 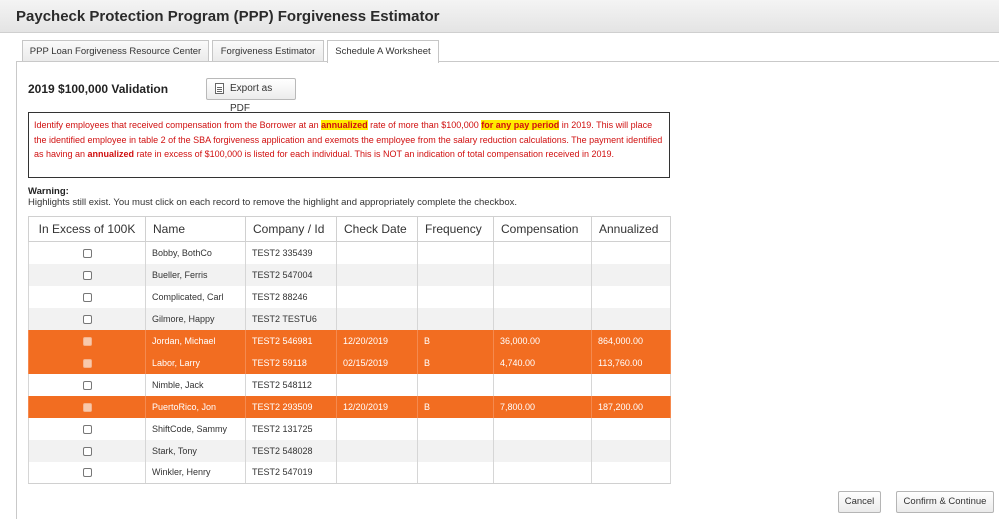 I want to click on cell-company: TEST2 548028, so click(x=291, y=450).